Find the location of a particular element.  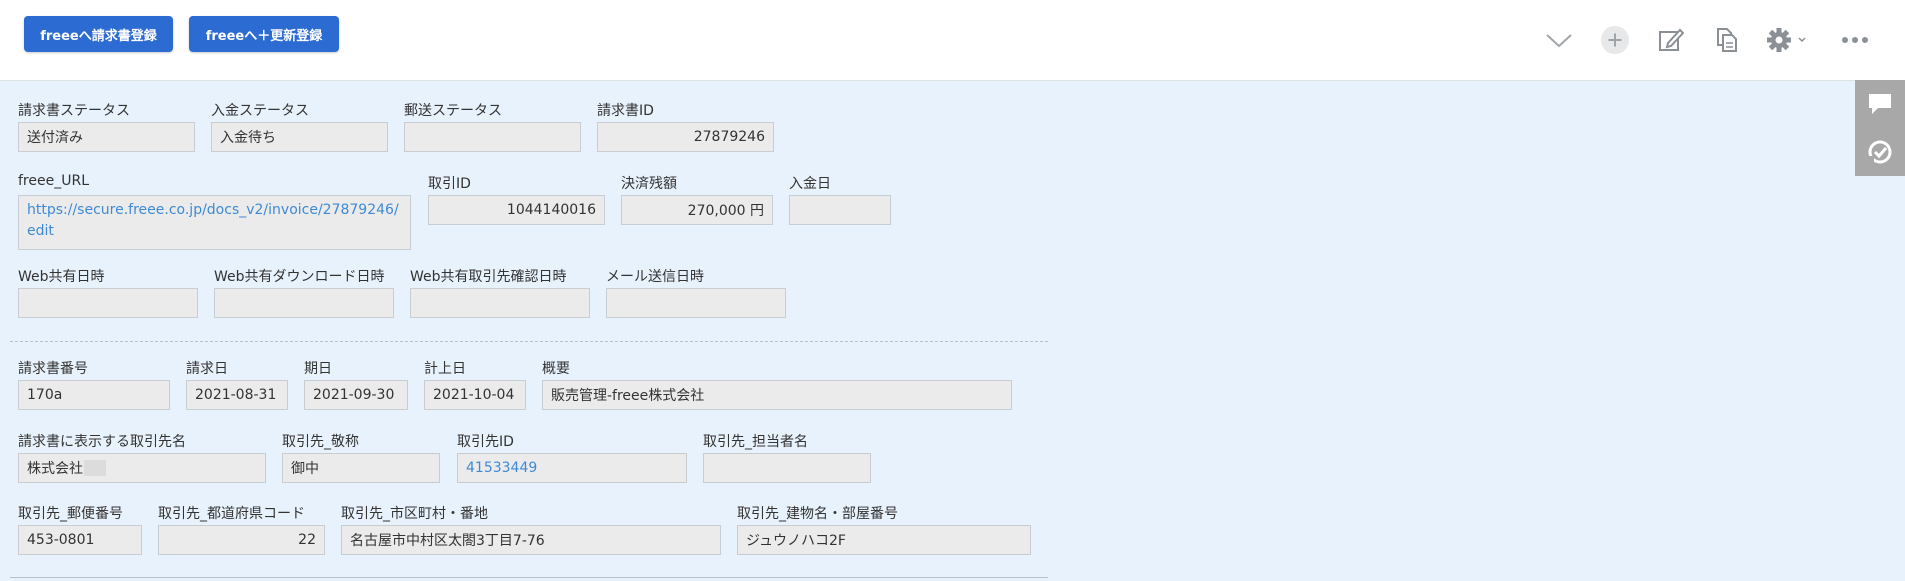

deal-id-value: 1044140016 is located at coordinates (516, 210).